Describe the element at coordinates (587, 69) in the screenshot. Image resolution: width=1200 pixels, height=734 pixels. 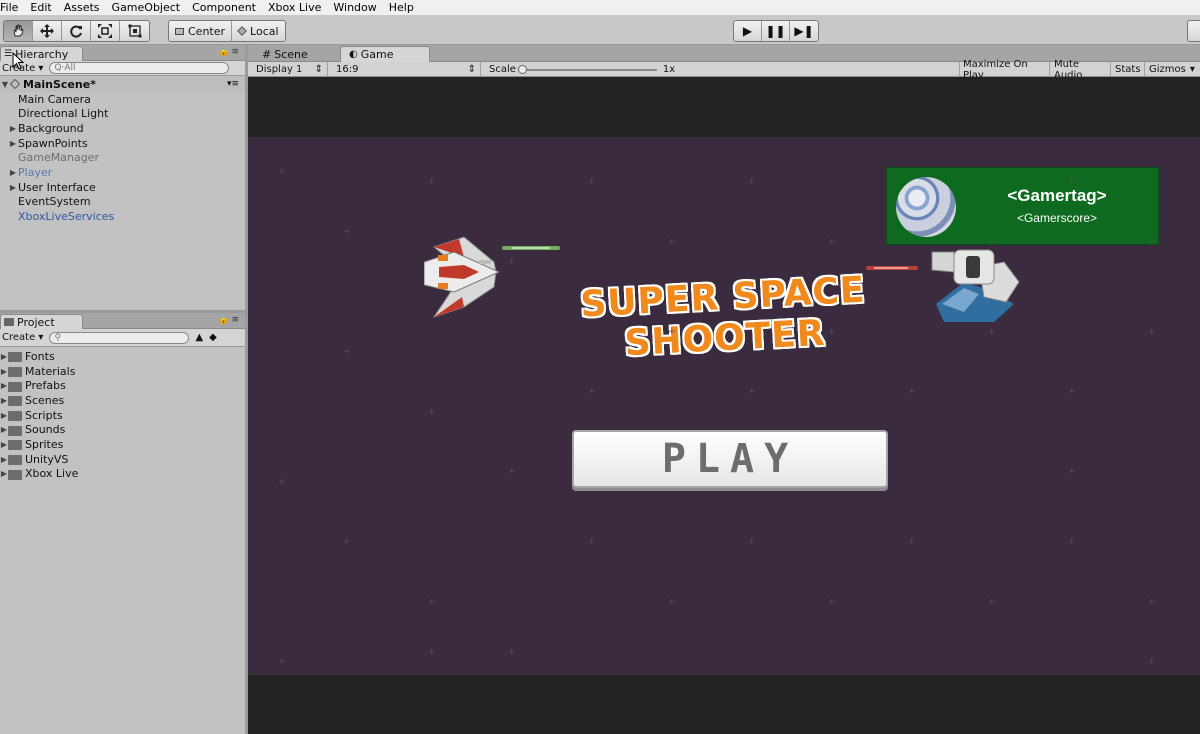
I see `scale-slider` at that location.